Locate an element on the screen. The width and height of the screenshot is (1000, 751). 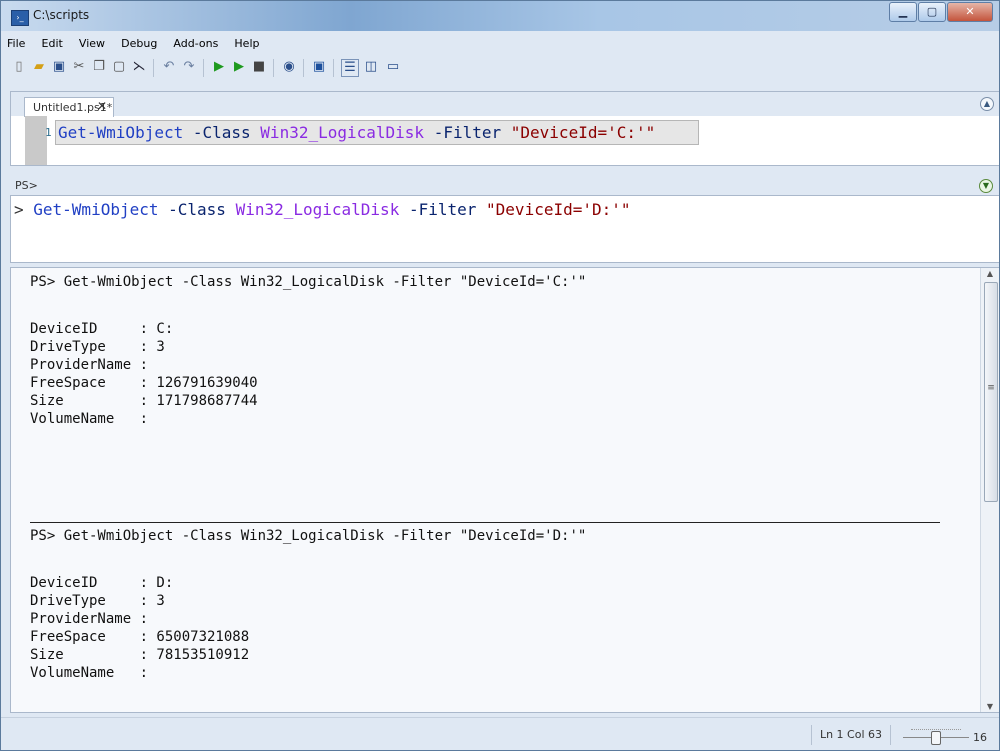
new-icon: ▯ is located at coordinates (19, 67).